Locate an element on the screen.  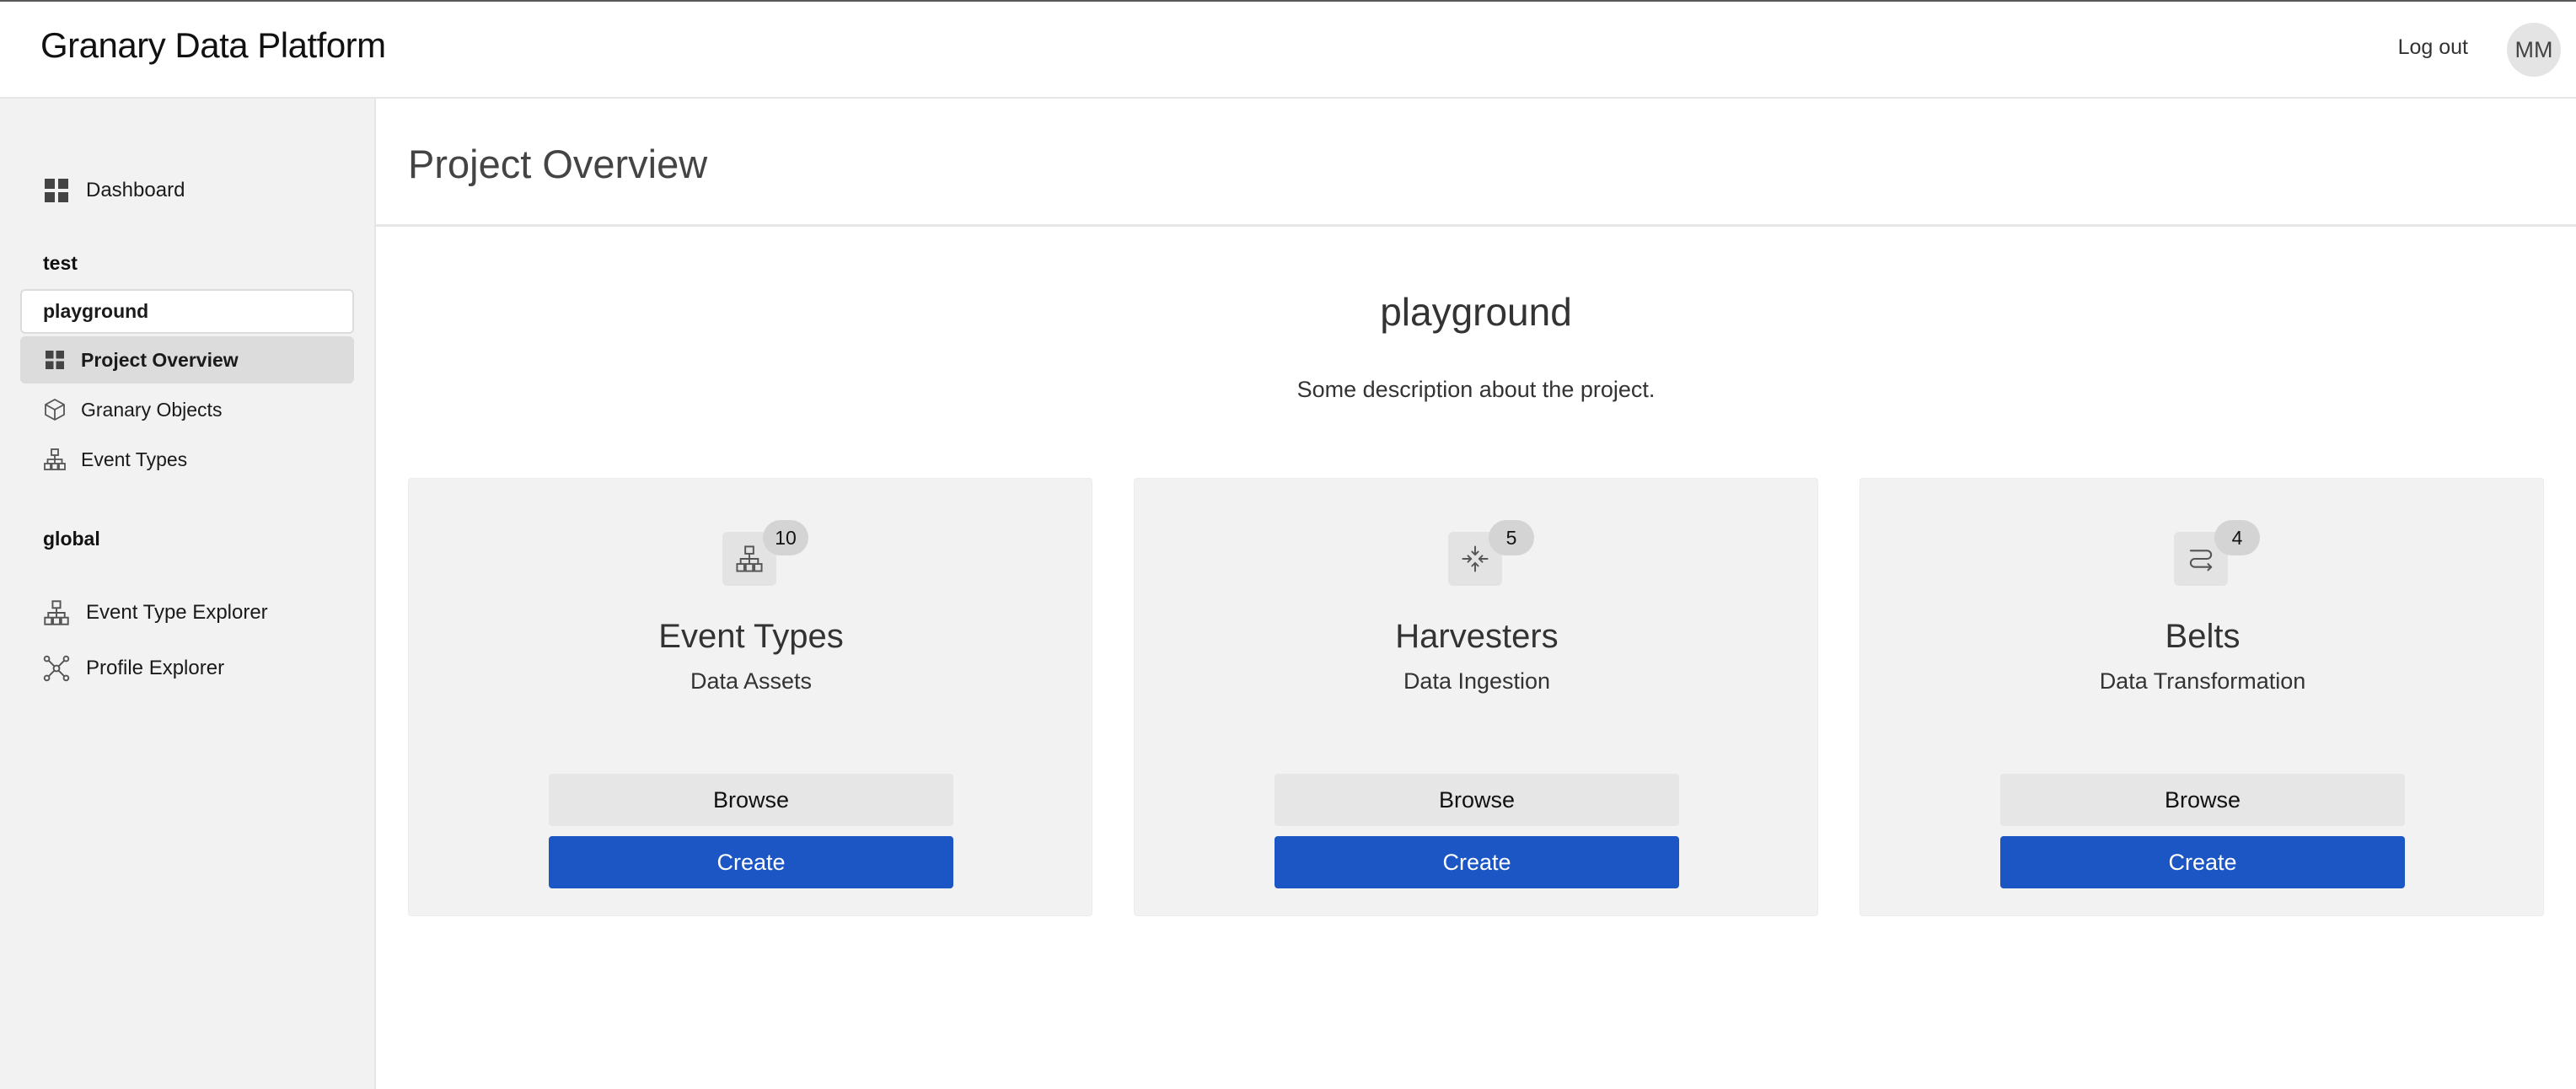
sidebar-item-label: Profile Explorer is located at coordinates (155, 668).